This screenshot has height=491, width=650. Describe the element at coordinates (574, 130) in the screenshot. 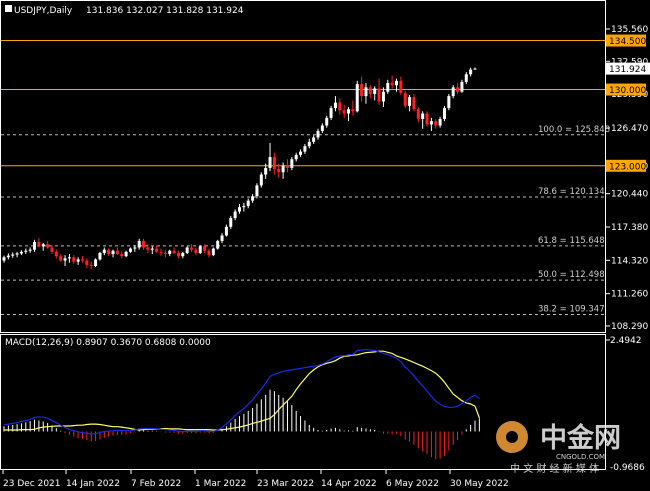

I see `fib-label: 100.0 = 125.848` at that location.